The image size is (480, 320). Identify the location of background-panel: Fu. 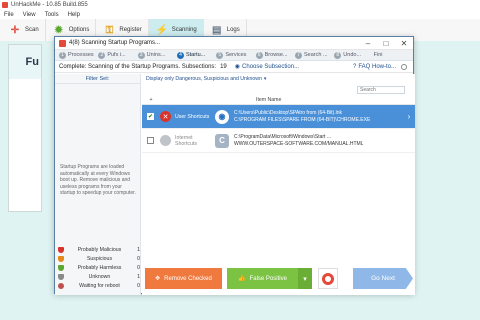
(25, 128).